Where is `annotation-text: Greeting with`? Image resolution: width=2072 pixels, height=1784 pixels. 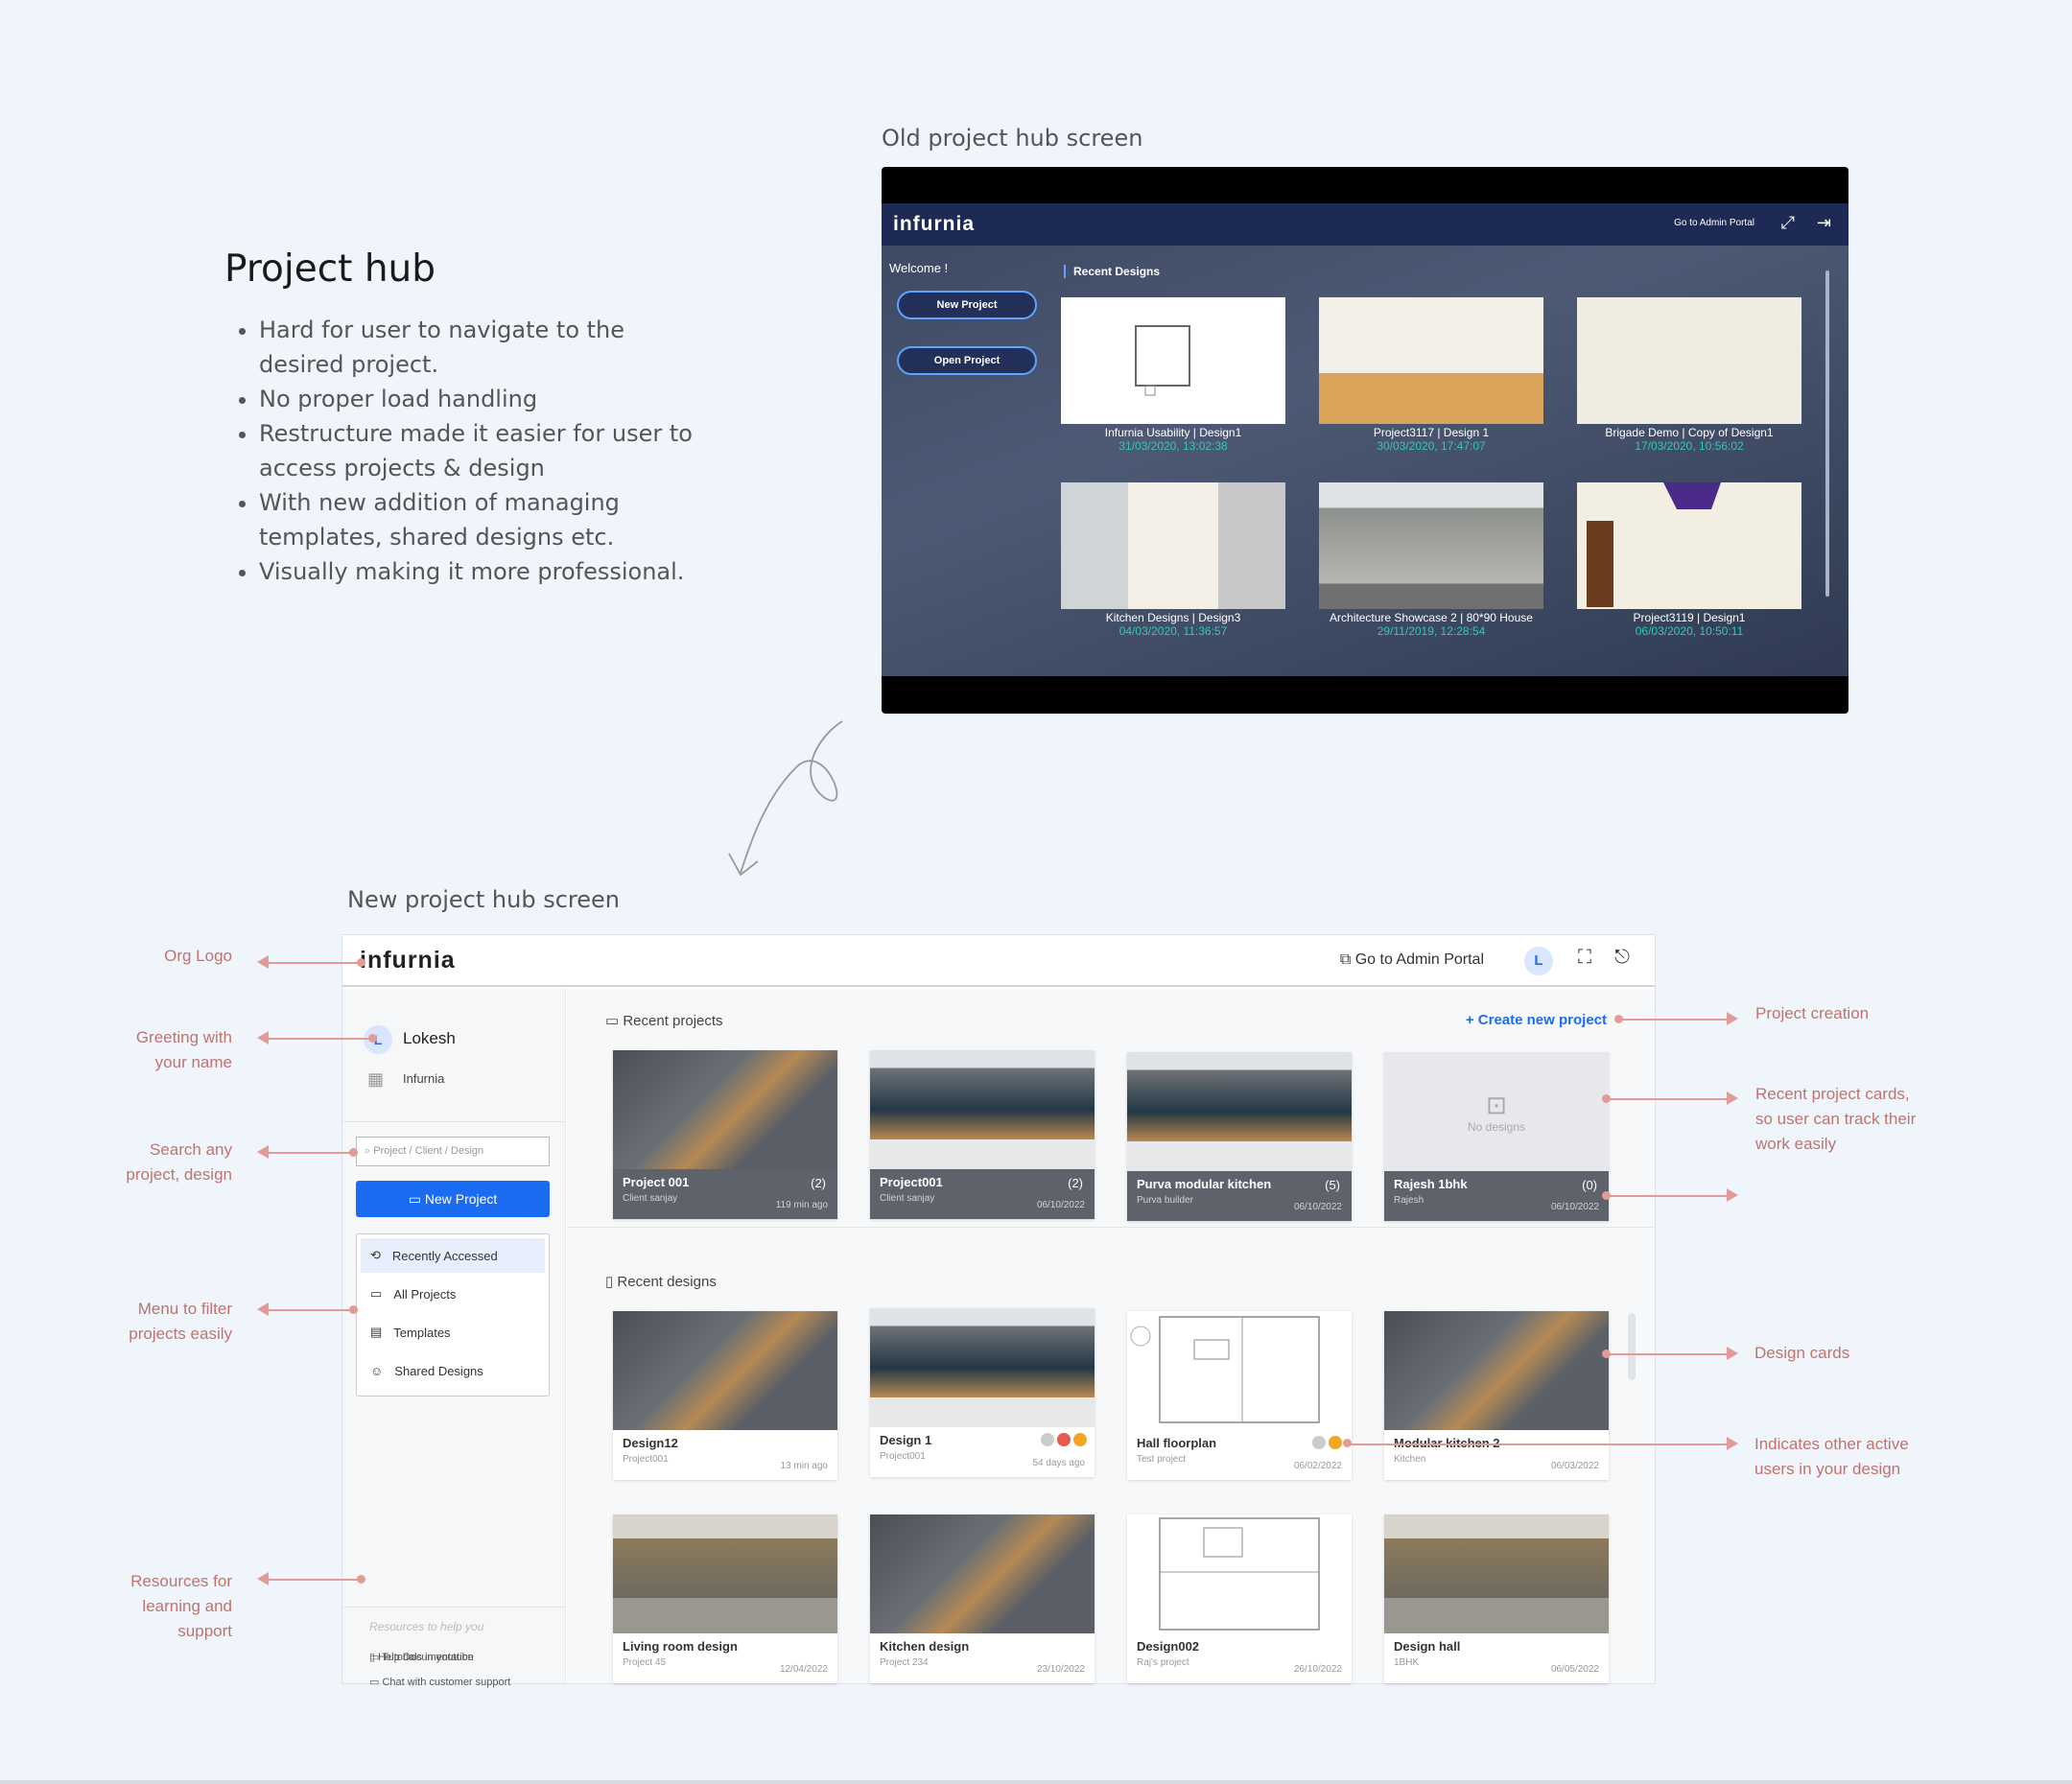
annotation-text: Greeting with is located at coordinates (183, 1037).